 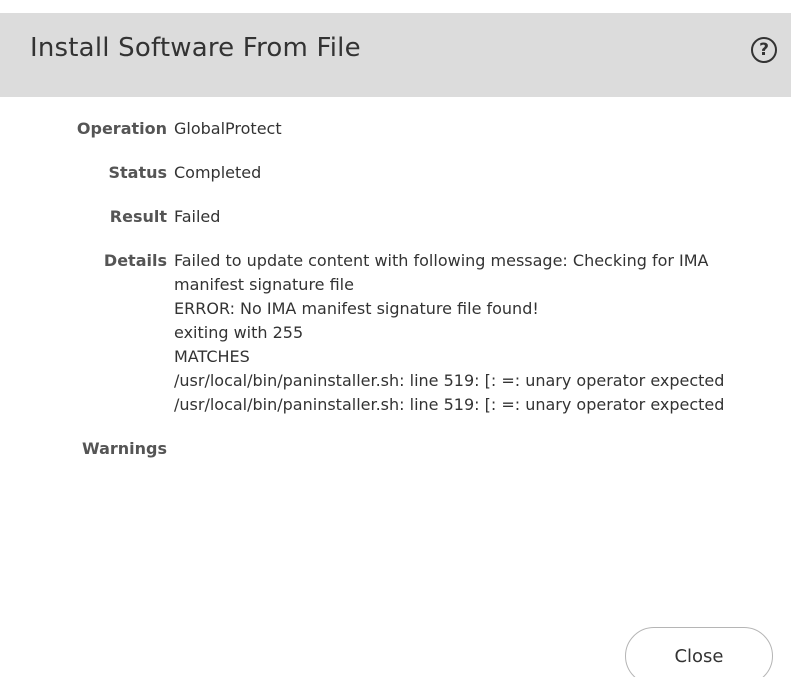 What do you see at coordinates (197, 216) in the screenshot?
I see `result-value: Failed` at bounding box center [197, 216].